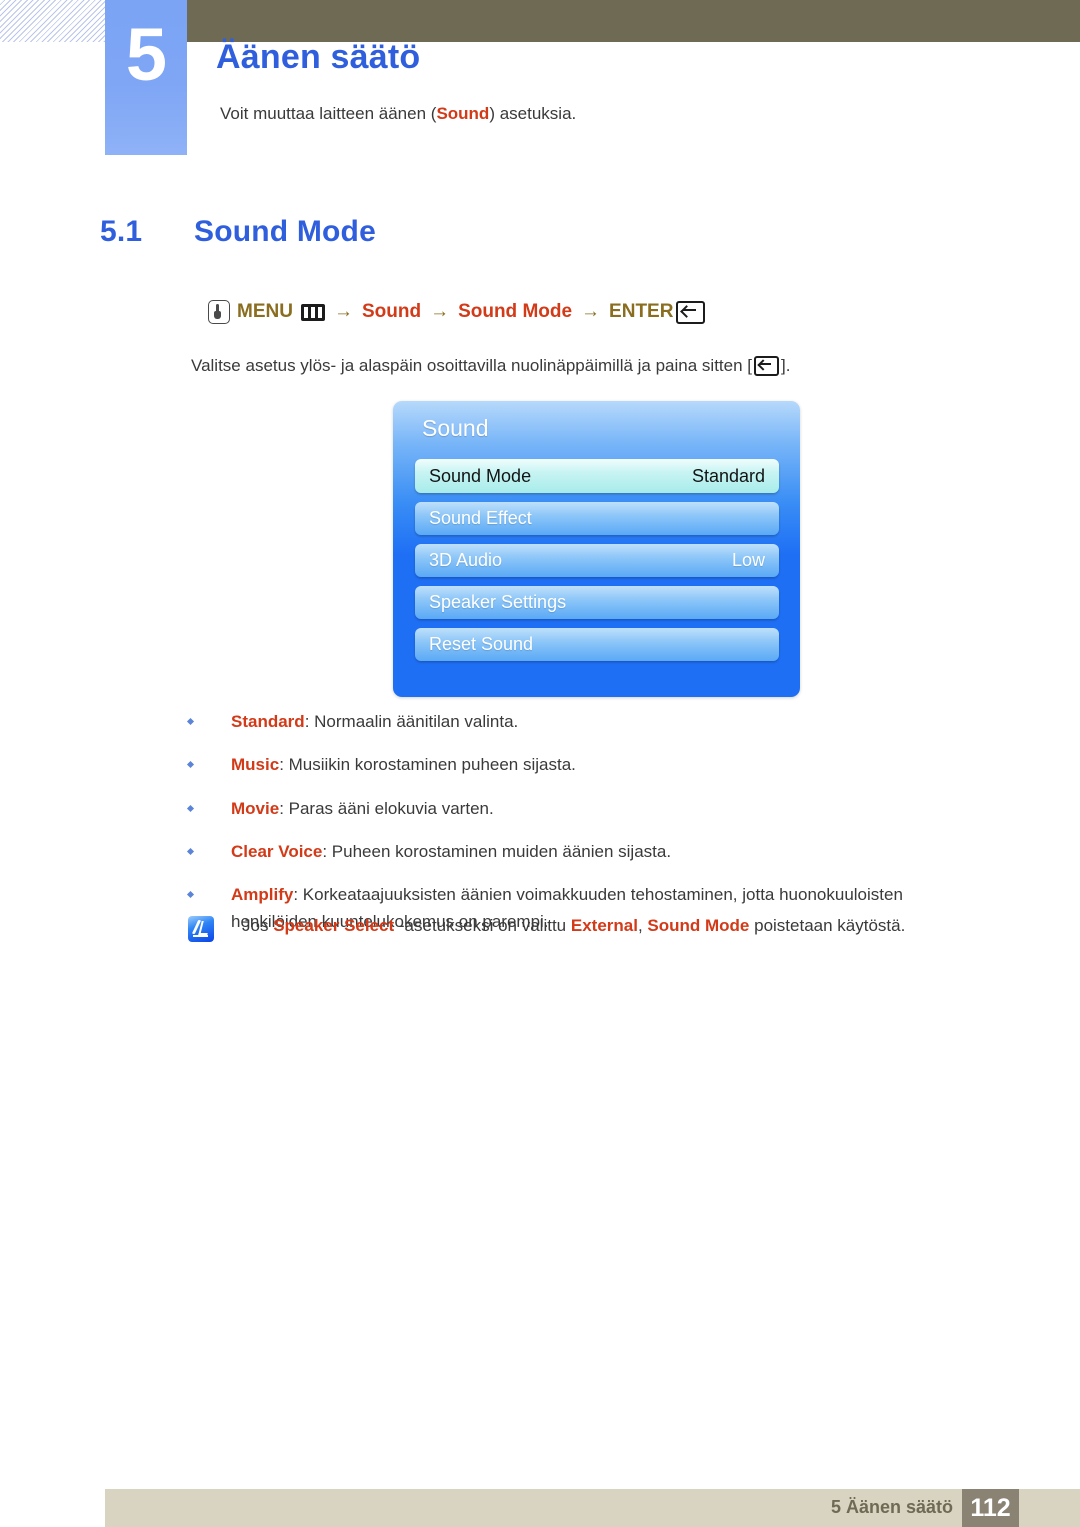  Describe the element at coordinates (328, 113) in the screenshot. I see `chapter-intro-before: Voit muuttaa laitteen äänen (` at that location.